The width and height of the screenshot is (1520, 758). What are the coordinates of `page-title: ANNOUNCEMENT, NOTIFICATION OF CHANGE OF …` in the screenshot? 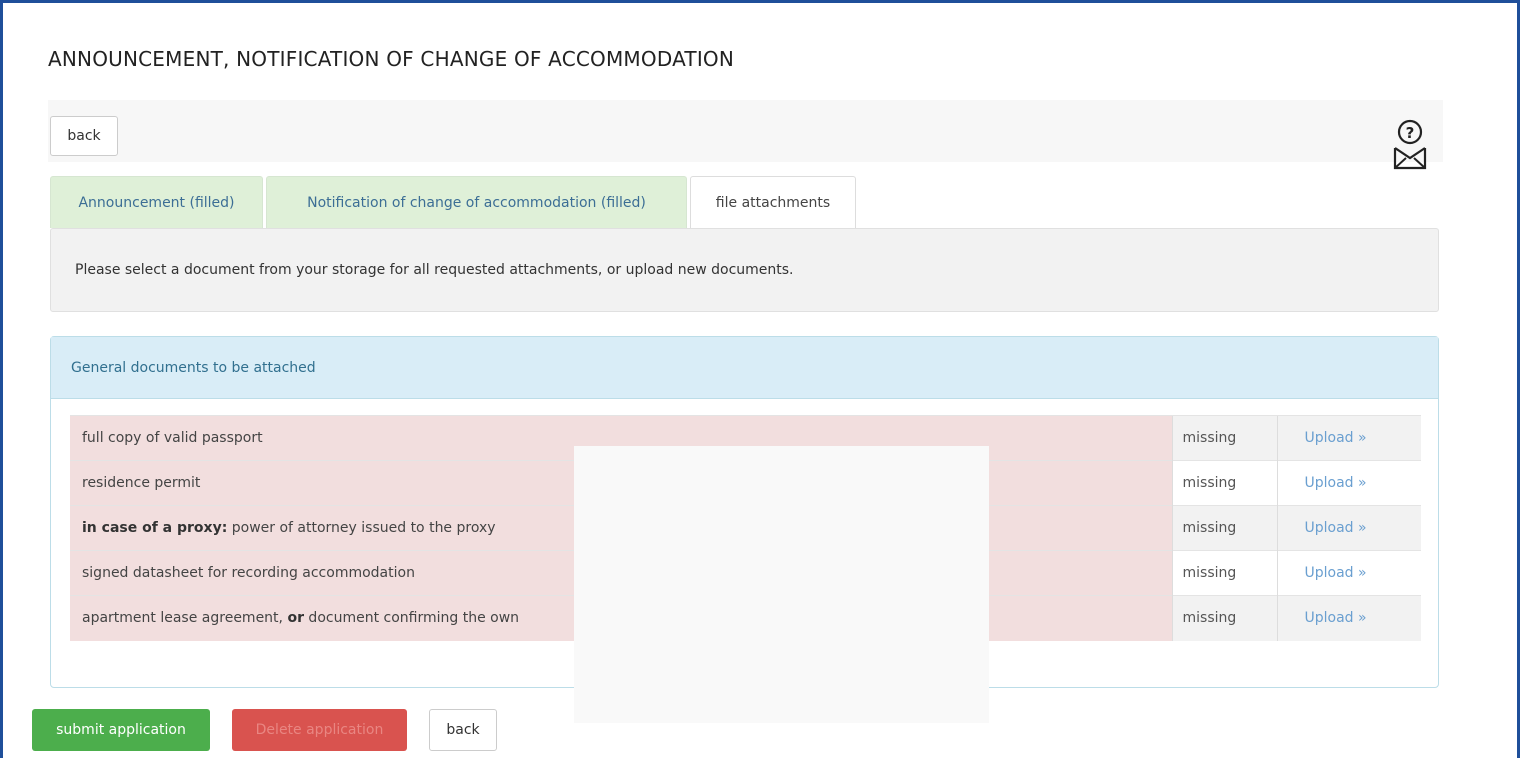 It's located at (391, 59).